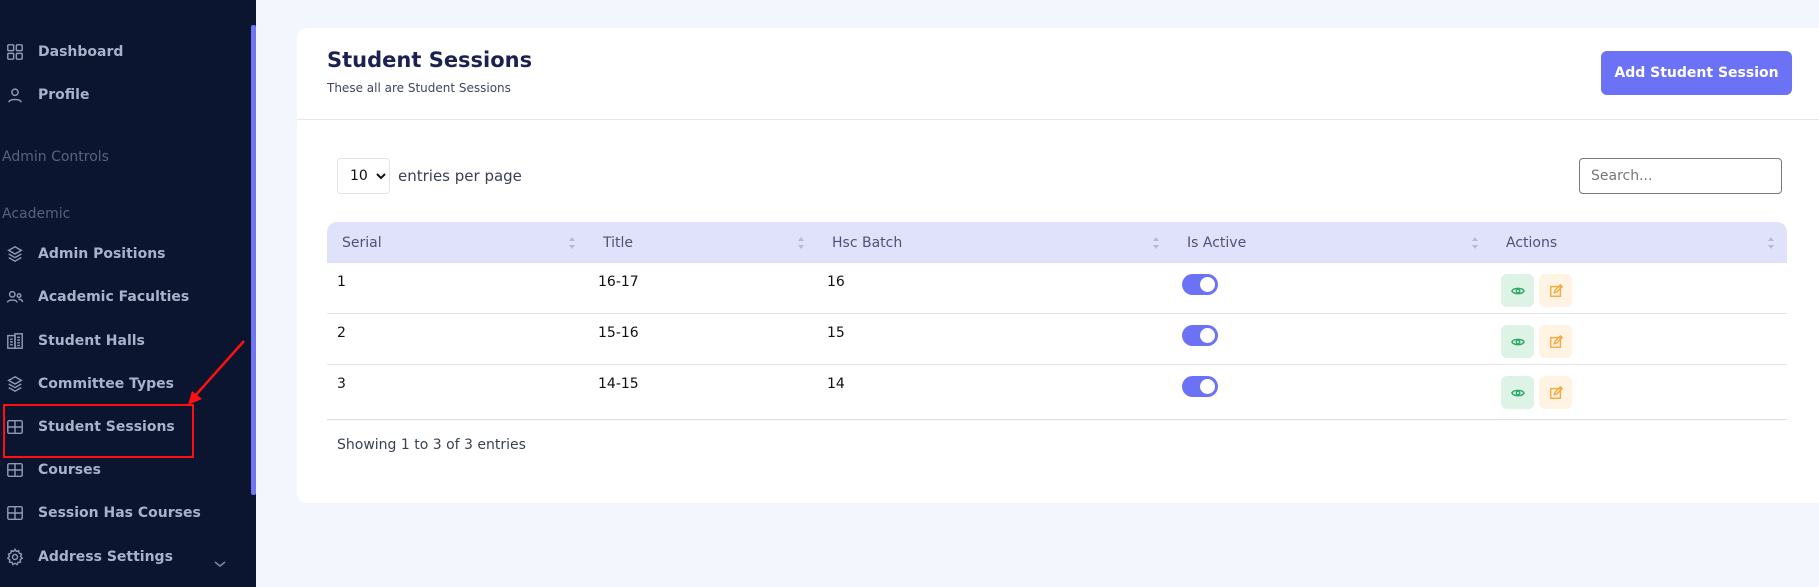 The height and width of the screenshot is (587, 1819). Describe the element at coordinates (1639, 242) in the screenshot. I see `column-header-actions: Actions` at that location.